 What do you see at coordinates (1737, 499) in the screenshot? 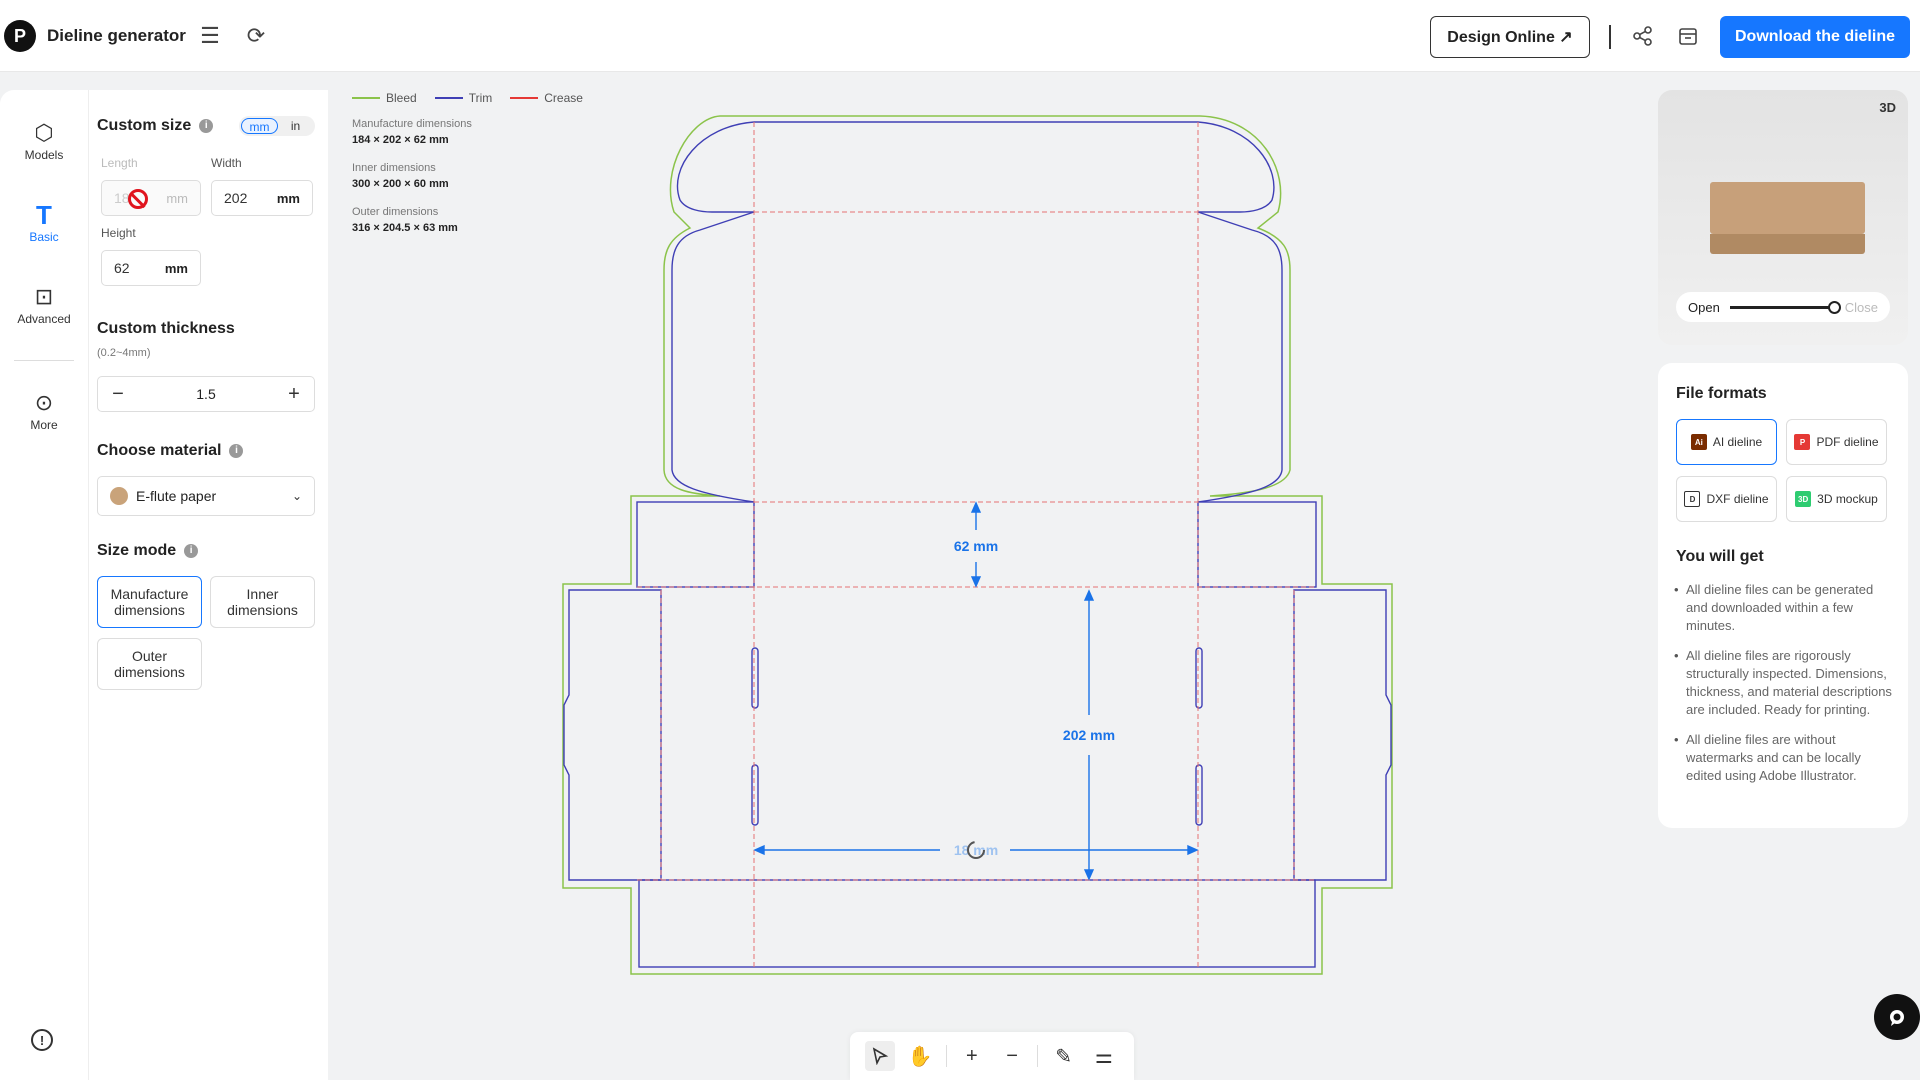
I see `format-dxf-label: DXF dieline` at bounding box center [1737, 499].